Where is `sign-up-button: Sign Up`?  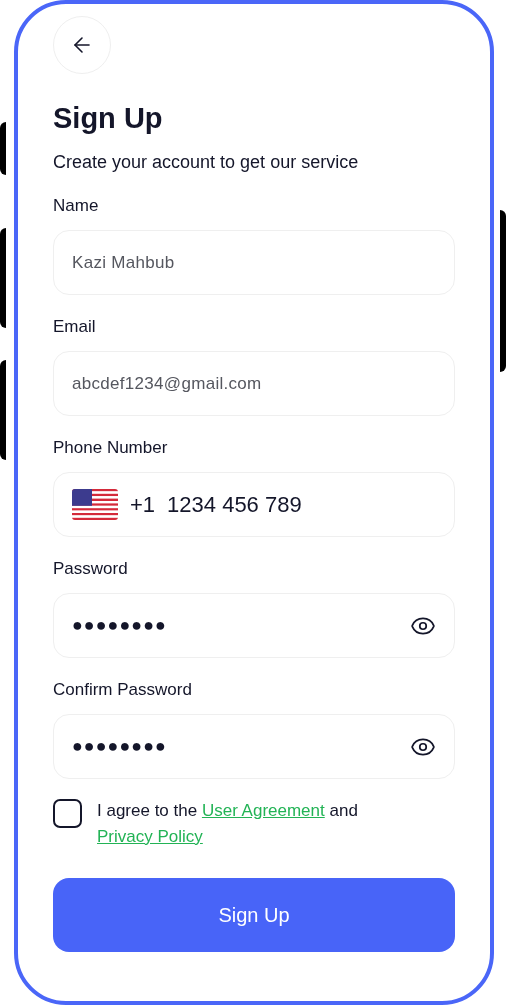
sign-up-button: Sign Up is located at coordinates (254, 915).